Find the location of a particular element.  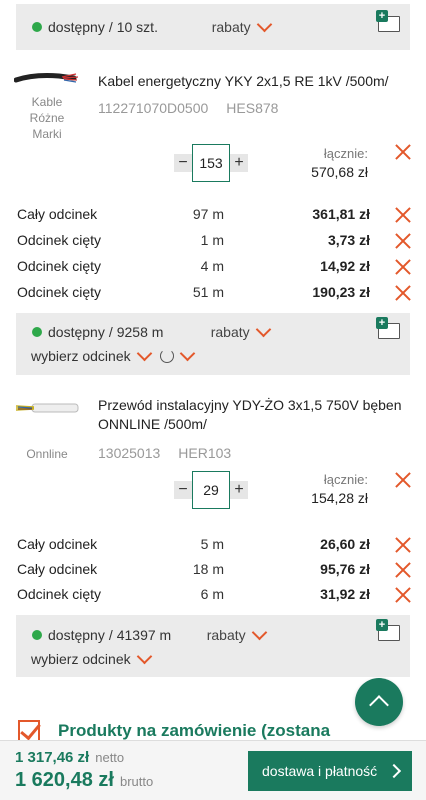

quantity-stepper: − 153 + is located at coordinates (211, 163).